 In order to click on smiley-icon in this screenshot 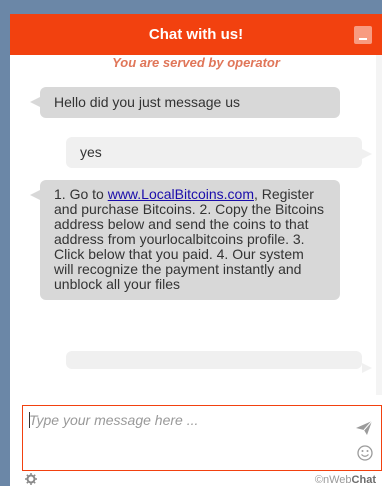, I will do `click(365, 453)`.